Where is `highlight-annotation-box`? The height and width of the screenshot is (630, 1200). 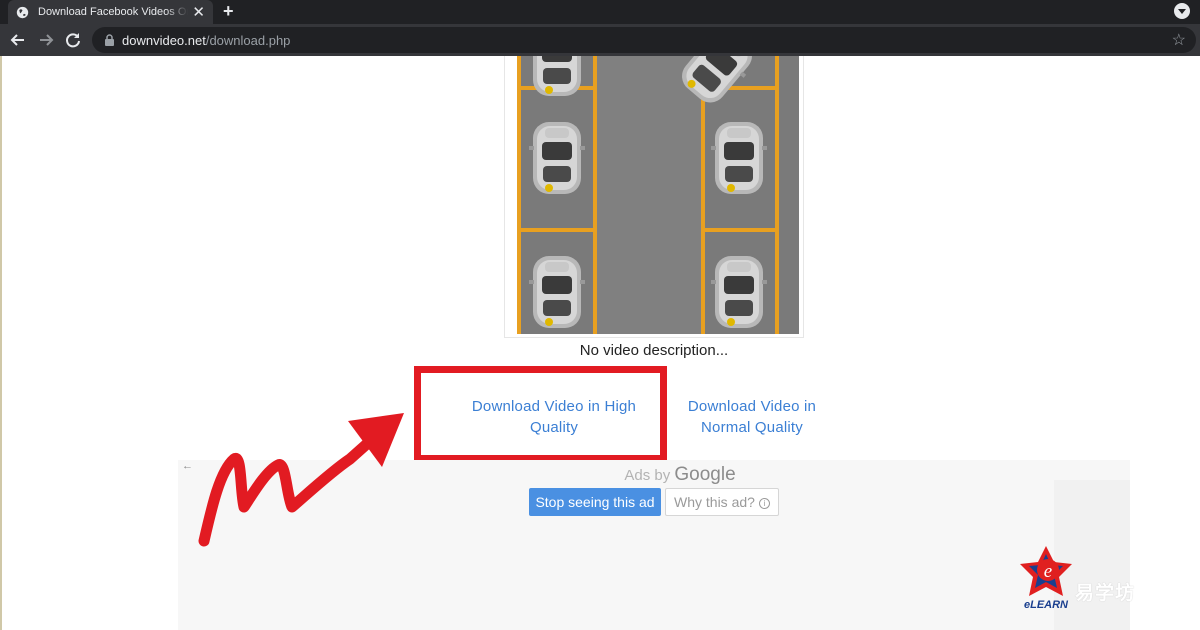
highlight-annotation-box is located at coordinates (540, 414).